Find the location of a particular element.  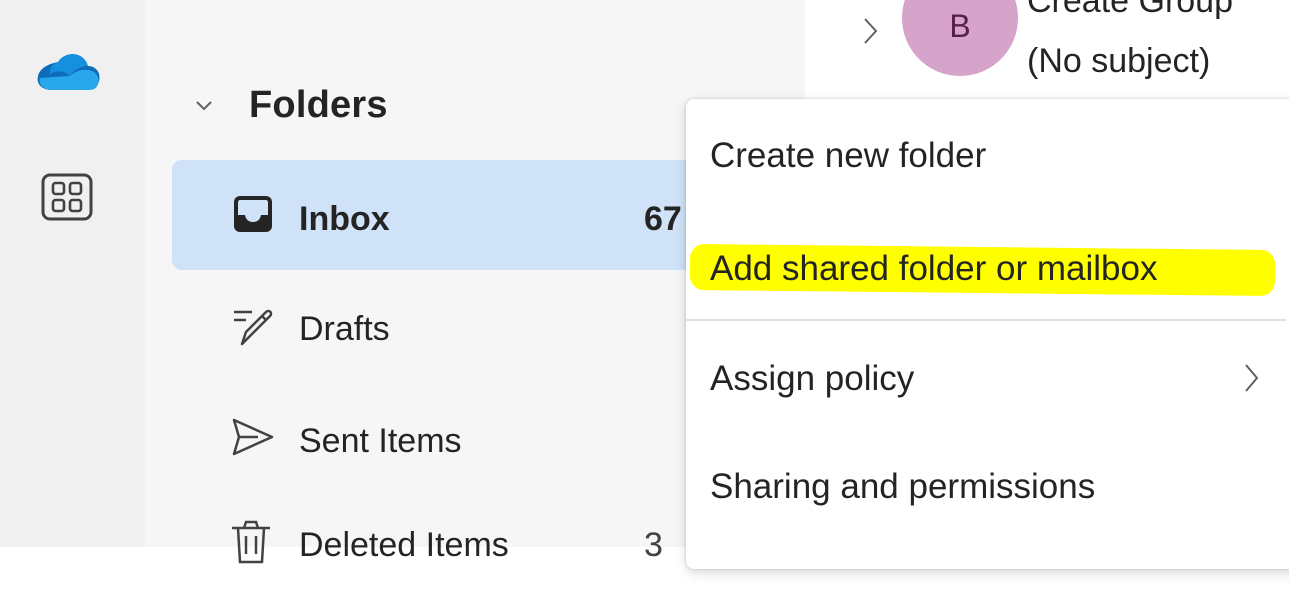

item-count: 3 is located at coordinates (653, 545).